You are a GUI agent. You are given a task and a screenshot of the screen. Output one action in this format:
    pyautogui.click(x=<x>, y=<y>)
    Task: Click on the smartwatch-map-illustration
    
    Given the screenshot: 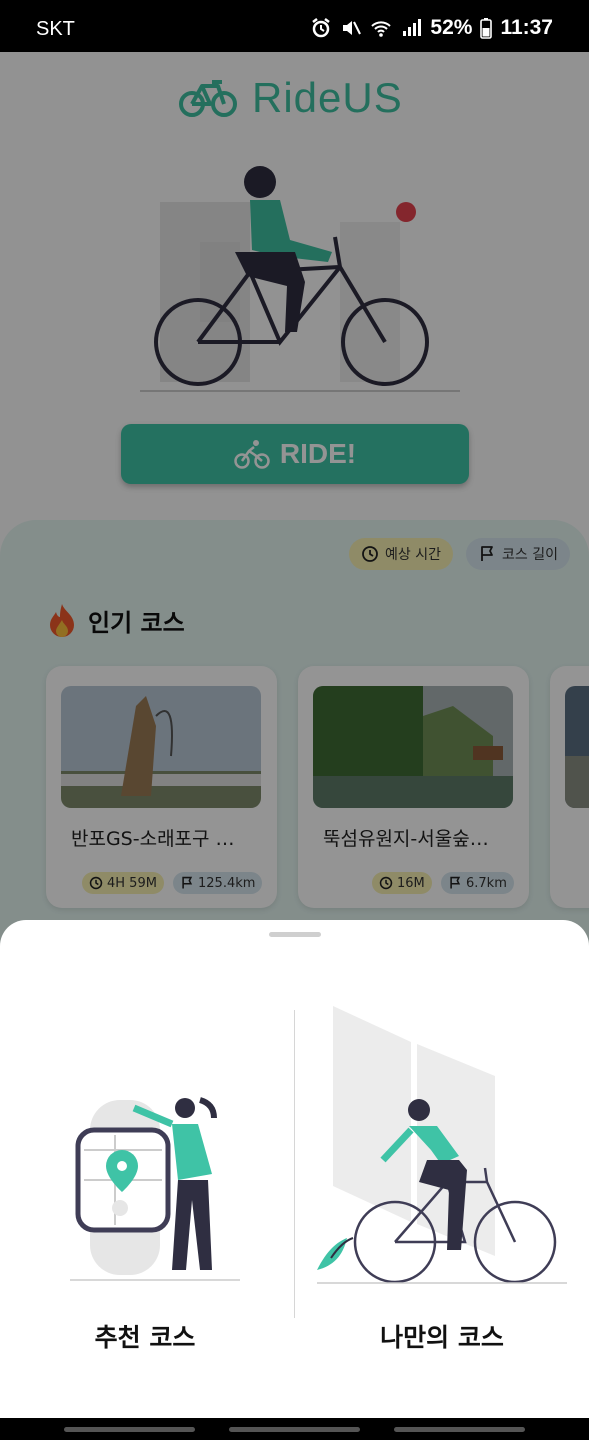 What is the action you would take?
    pyautogui.click(x=155, y=1189)
    